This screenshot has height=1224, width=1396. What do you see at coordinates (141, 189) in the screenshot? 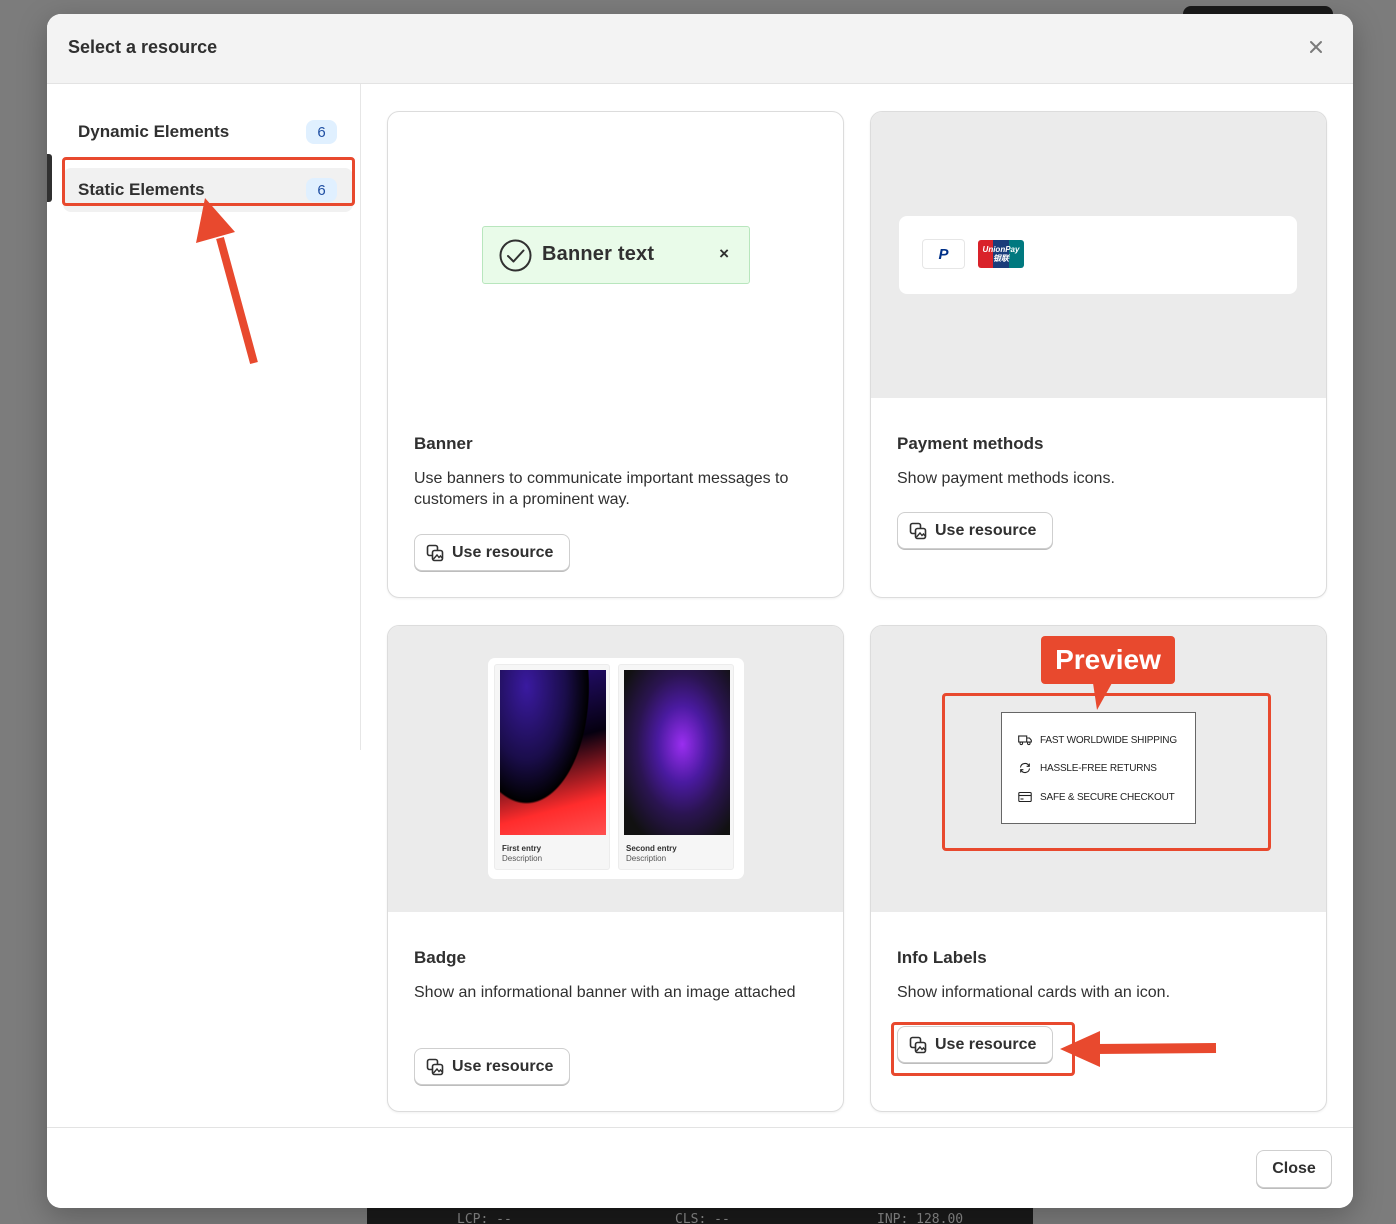
I see `sidebar-item-label: Static Elements` at bounding box center [141, 189].